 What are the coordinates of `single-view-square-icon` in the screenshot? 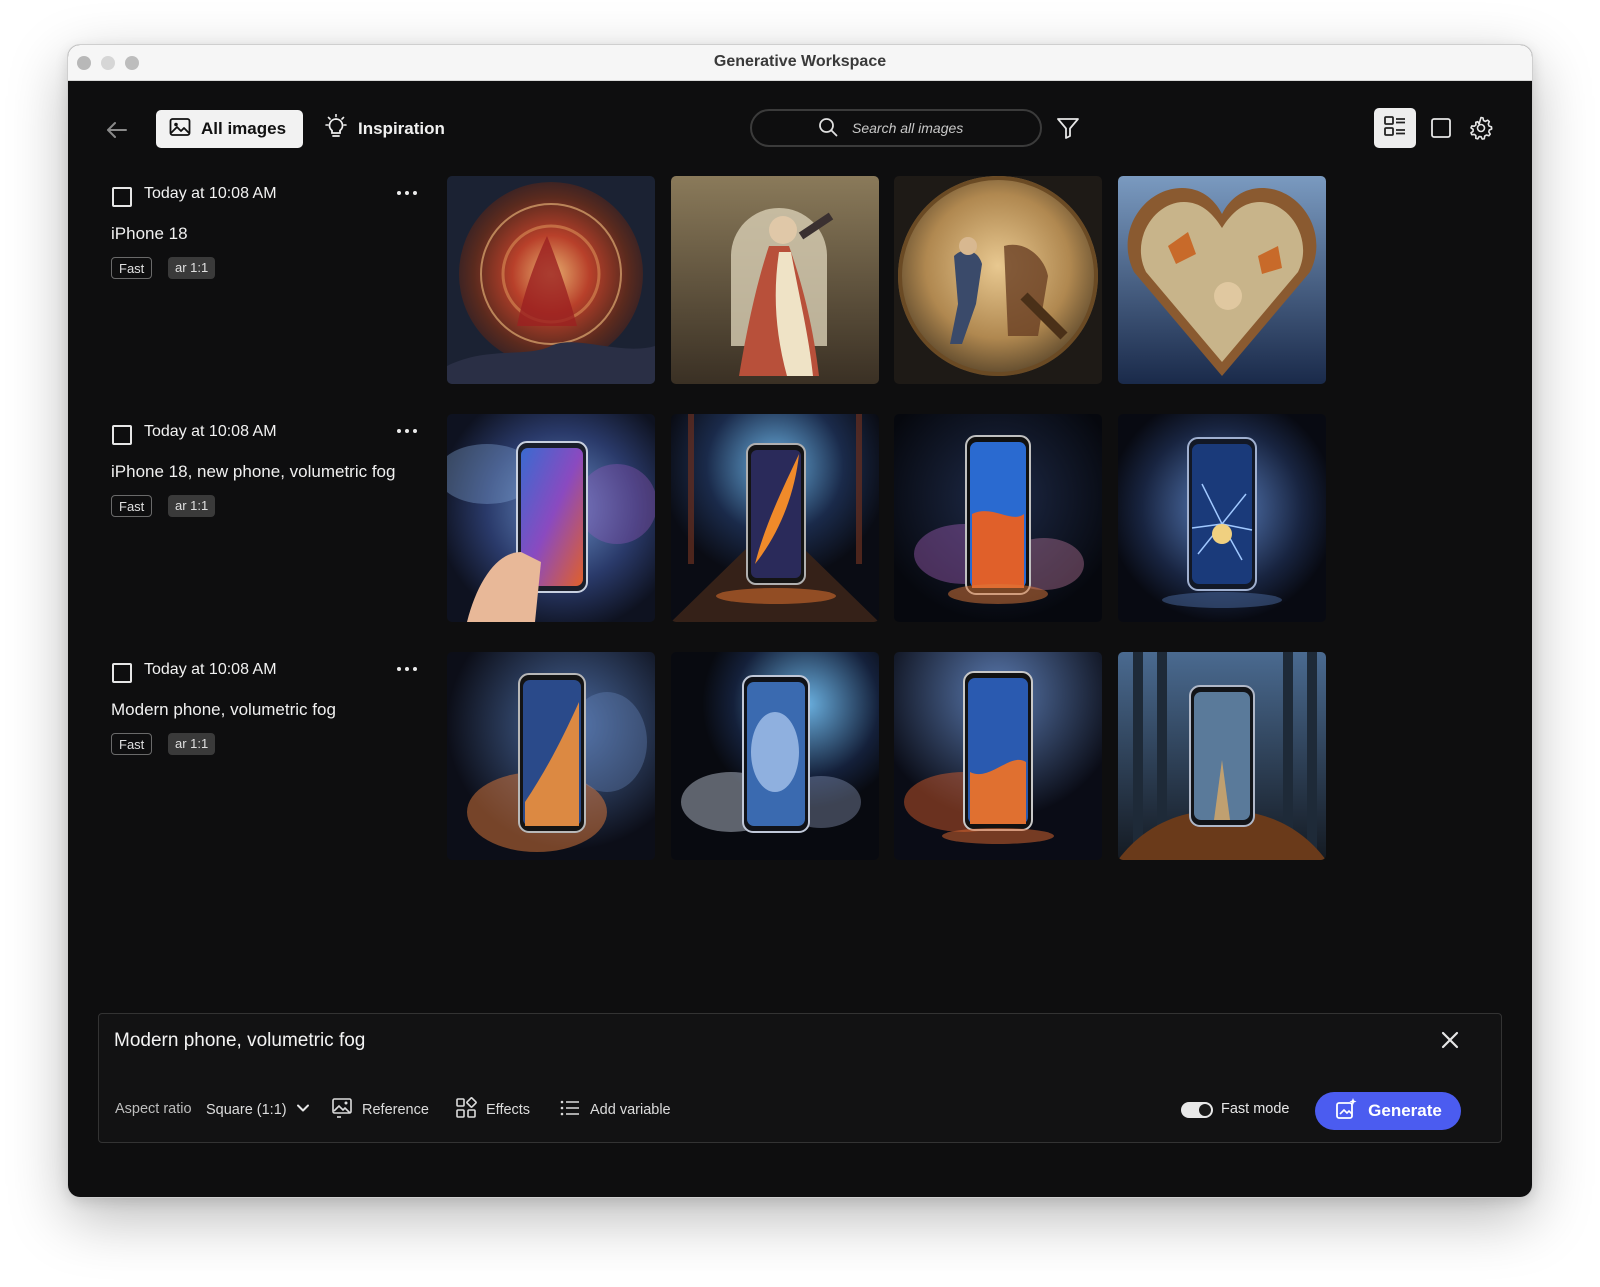 It's located at (1441, 128).